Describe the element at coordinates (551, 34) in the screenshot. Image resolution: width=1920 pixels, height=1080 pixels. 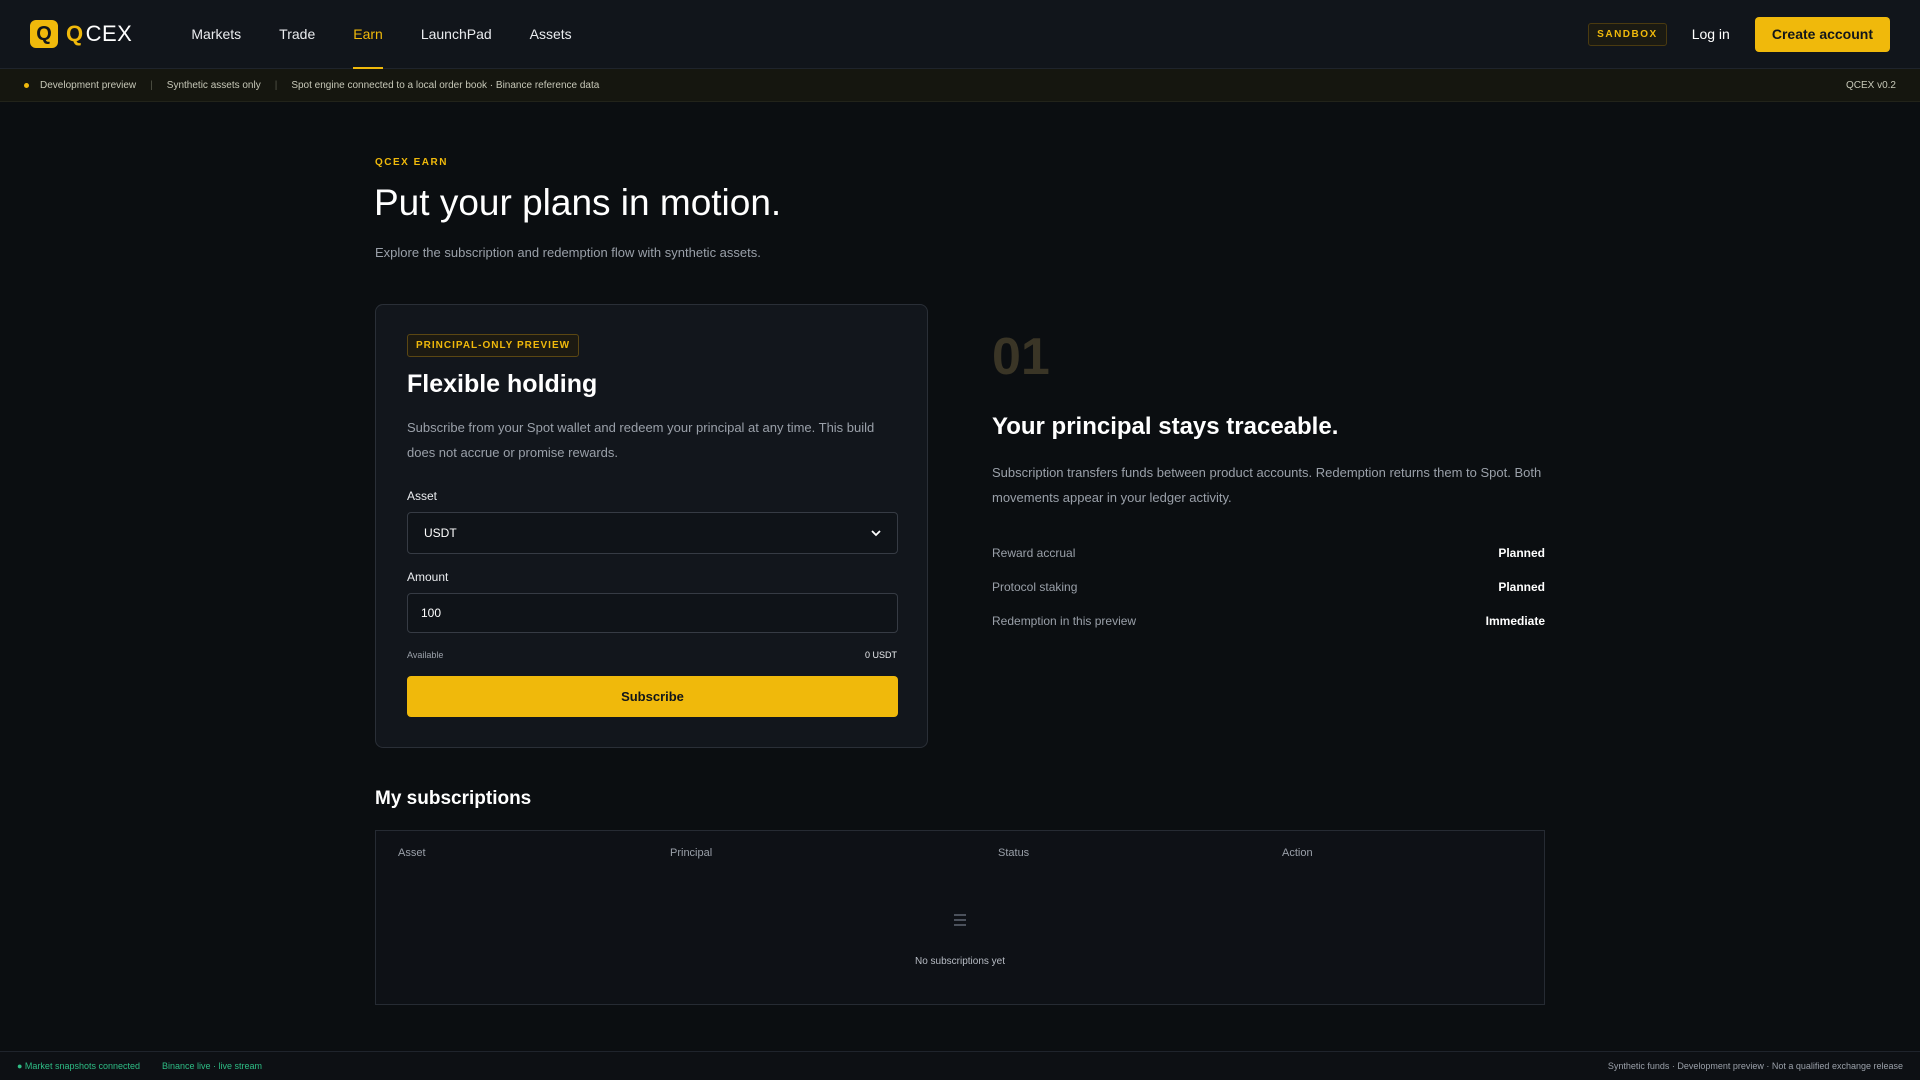
I see `nav-assets: Assets` at that location.